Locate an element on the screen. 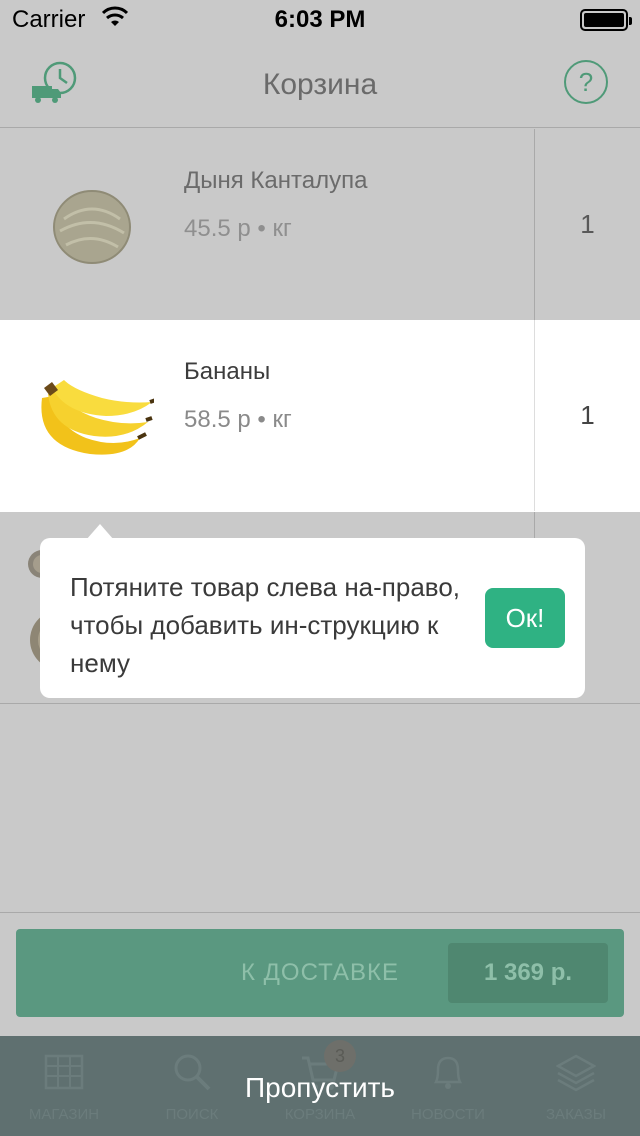  item-name: Бананы is located at coordinates (227, 371).